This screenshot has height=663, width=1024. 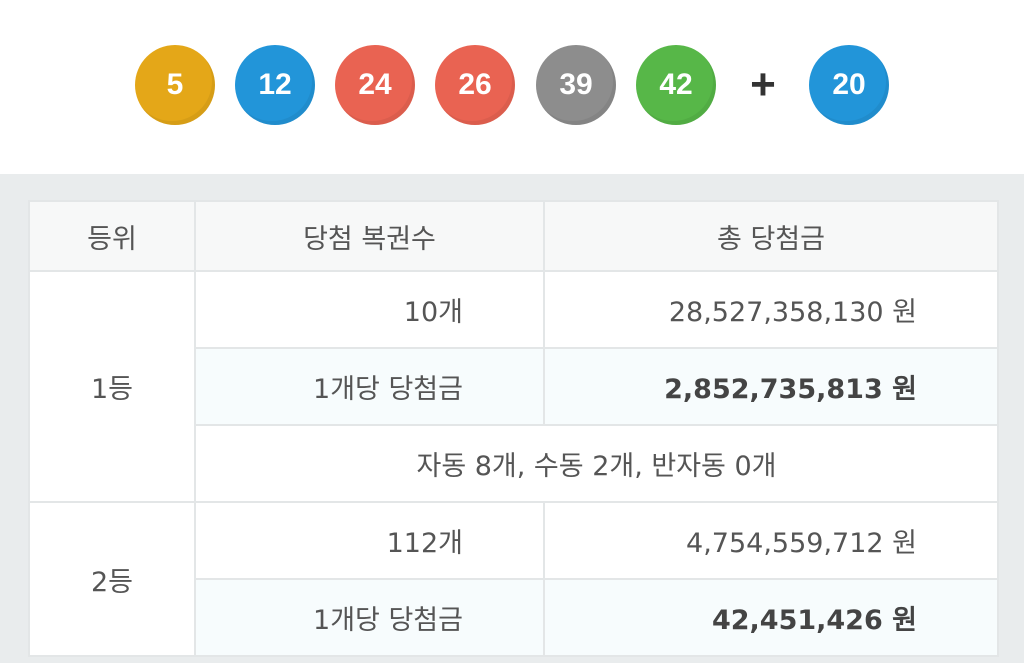 I want to click on rank-1-breakdown: 자동 8개, 수동 2개, 반자동 0개, so click(x=596, y=463).